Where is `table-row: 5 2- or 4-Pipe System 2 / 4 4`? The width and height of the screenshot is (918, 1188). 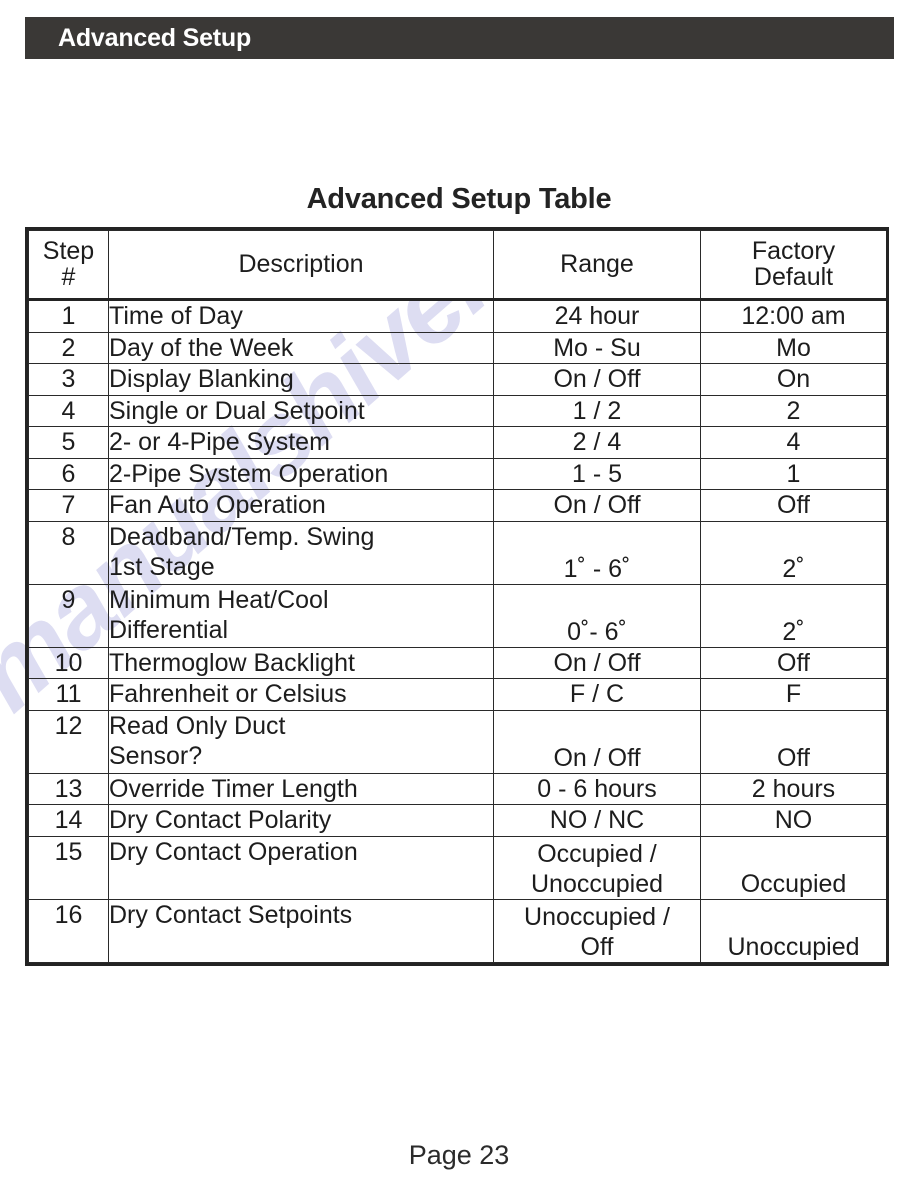 table-row: 5 2- or 4-Pipe System 2 / 4 4 is located at coordinates (457, 442).